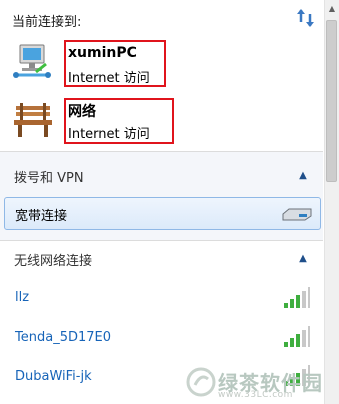 The width and height of the screenshot is (339, 404). What do you see at coordinates (260, 384) in the screenshot?
I see `watermark: 绿茶软件园 www.33LC.com` at bounding box center [260, 384].